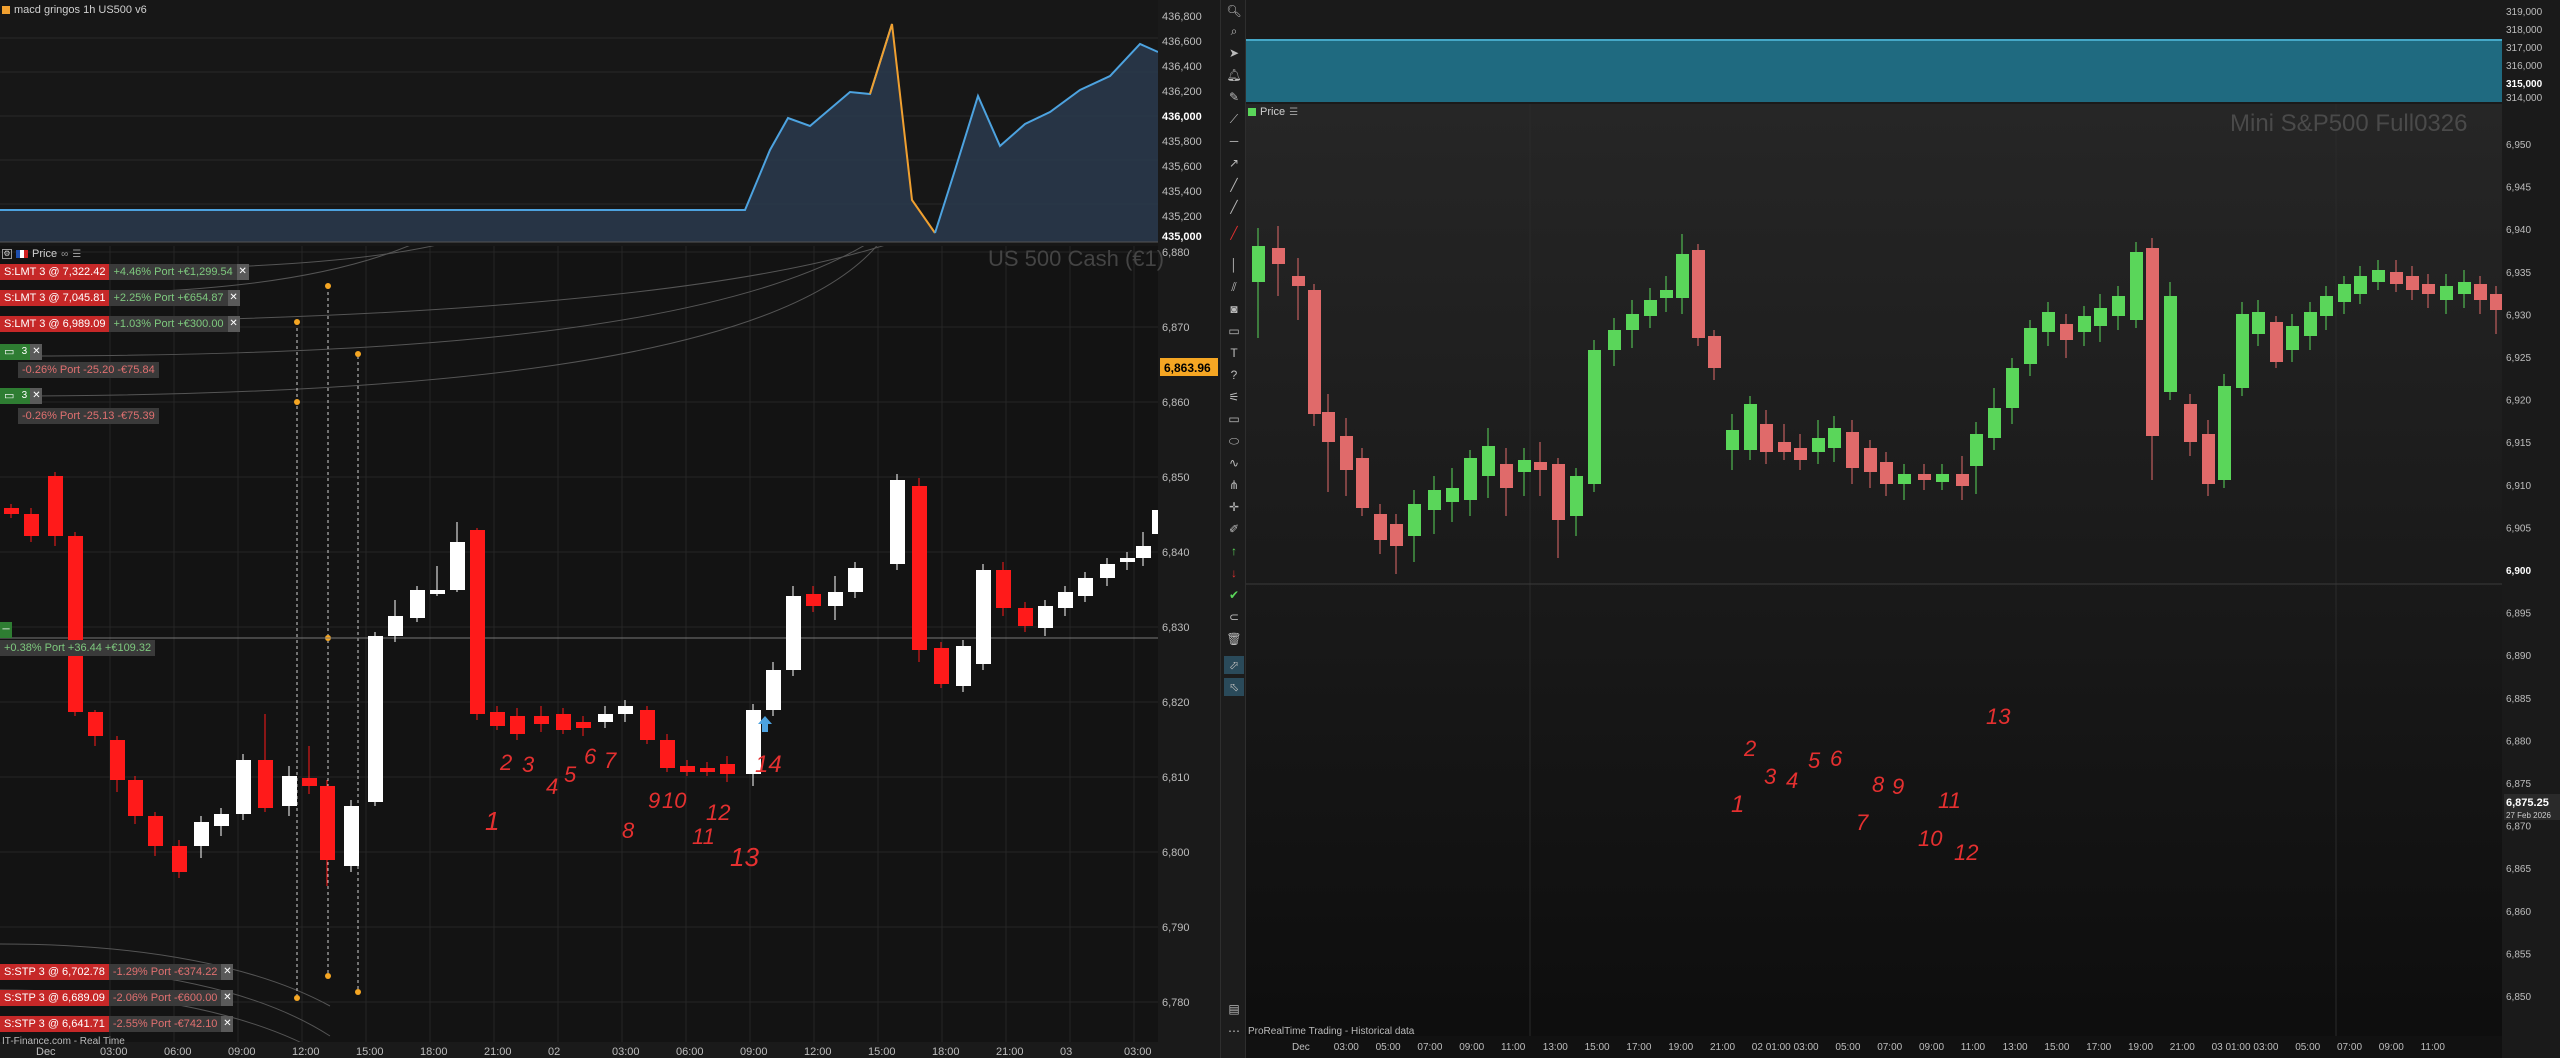 The width and height of the screenshot is (2560, 1058). I want to click on price-label: Price, so click(1273, 112).